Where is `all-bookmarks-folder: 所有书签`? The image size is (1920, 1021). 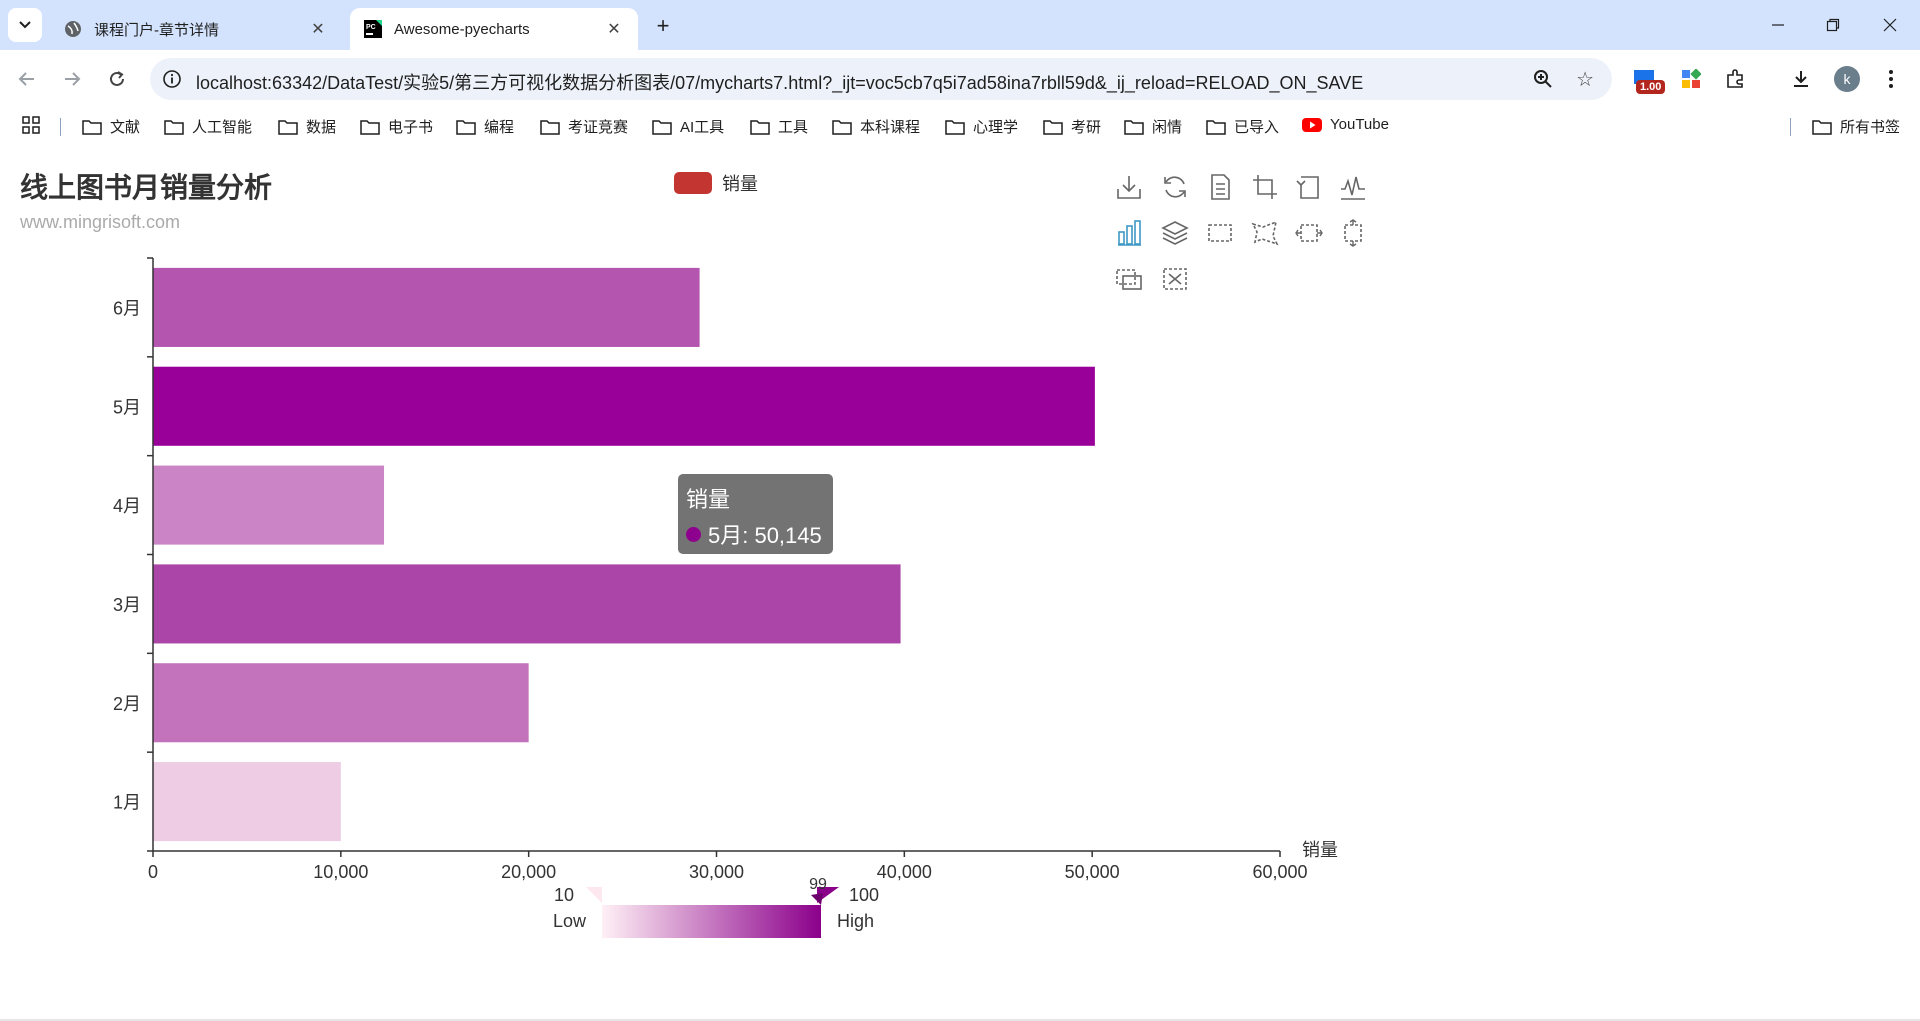
all-bookmarks-folder: 所有书签 is located at coordinates (1856, 126).